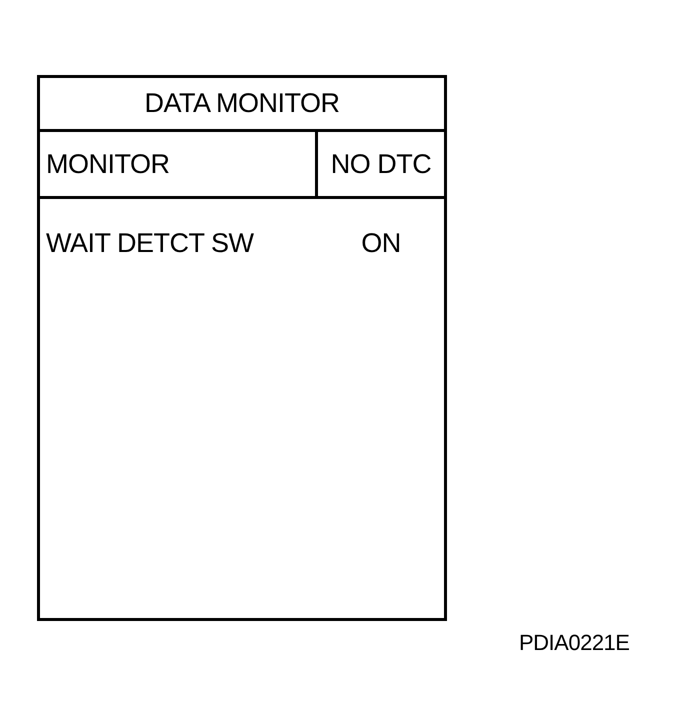 This screenshot has width=679, height=723. I want to click on figure-code: PDIA0221E, so click(574, 643).